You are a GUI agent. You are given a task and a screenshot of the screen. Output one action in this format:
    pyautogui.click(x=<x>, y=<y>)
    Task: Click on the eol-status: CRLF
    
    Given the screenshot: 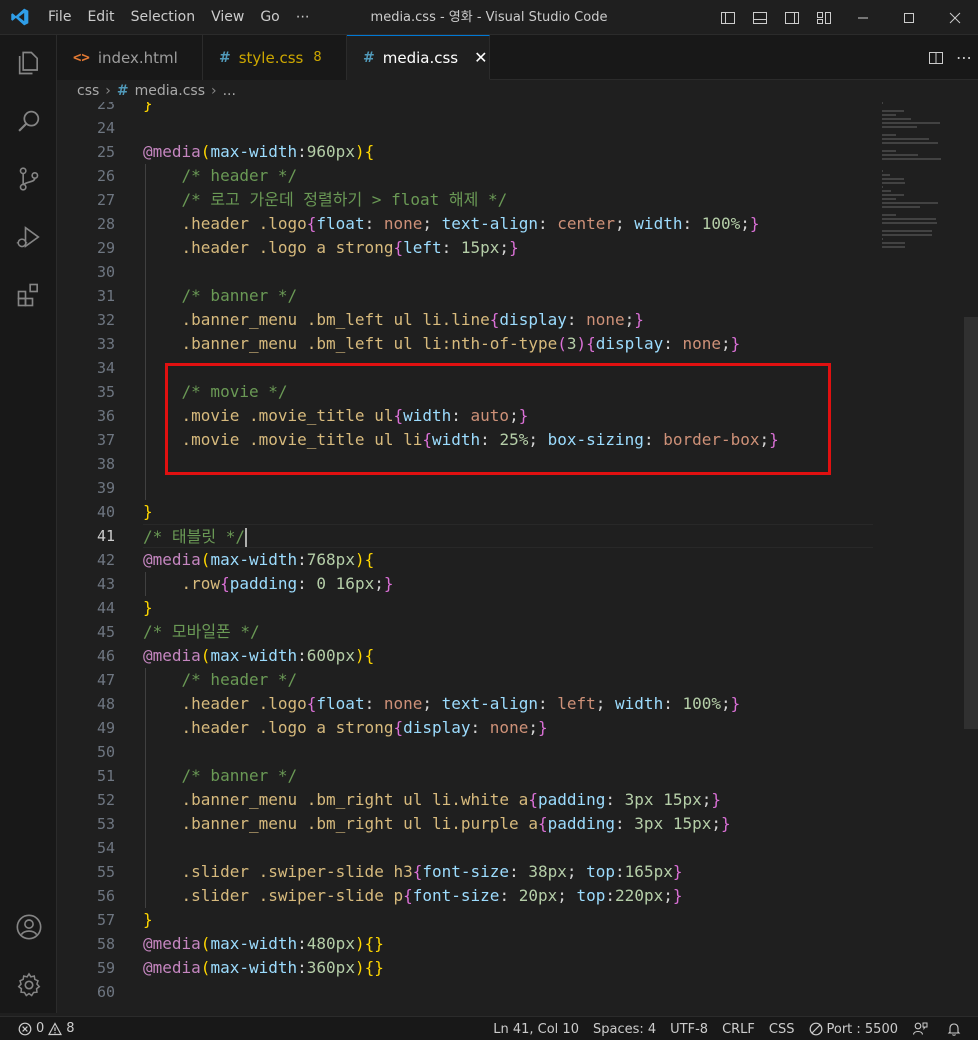 What is the action you would take?
    pyautogui.click(x=738, y=1028)
    